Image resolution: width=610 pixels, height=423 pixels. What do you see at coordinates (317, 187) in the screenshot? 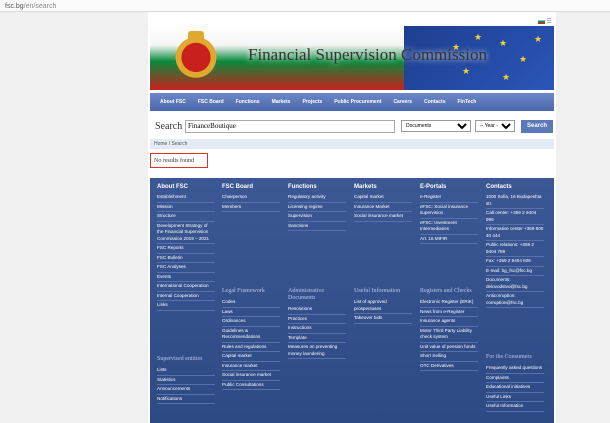
I see `footer-heading-functions: Functions` at bounding box center [317, 187].